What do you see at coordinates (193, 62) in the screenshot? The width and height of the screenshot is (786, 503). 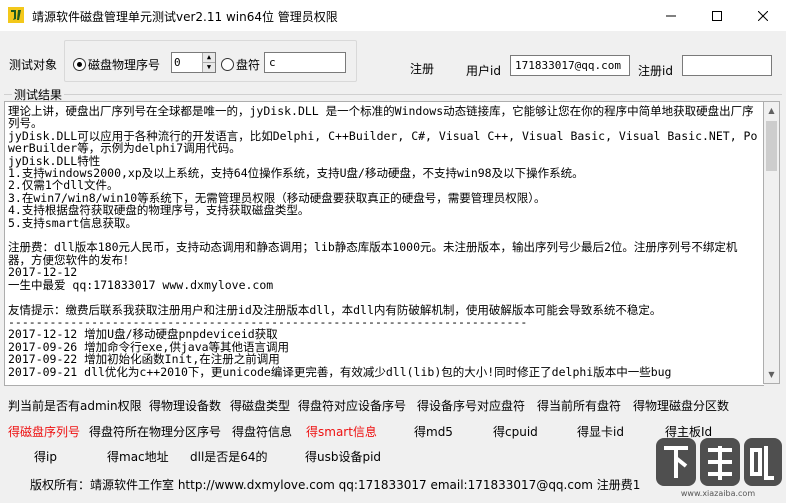 I see `physical-index-stepper: 0 ▲ ▼` at bounding box center [193, 62].